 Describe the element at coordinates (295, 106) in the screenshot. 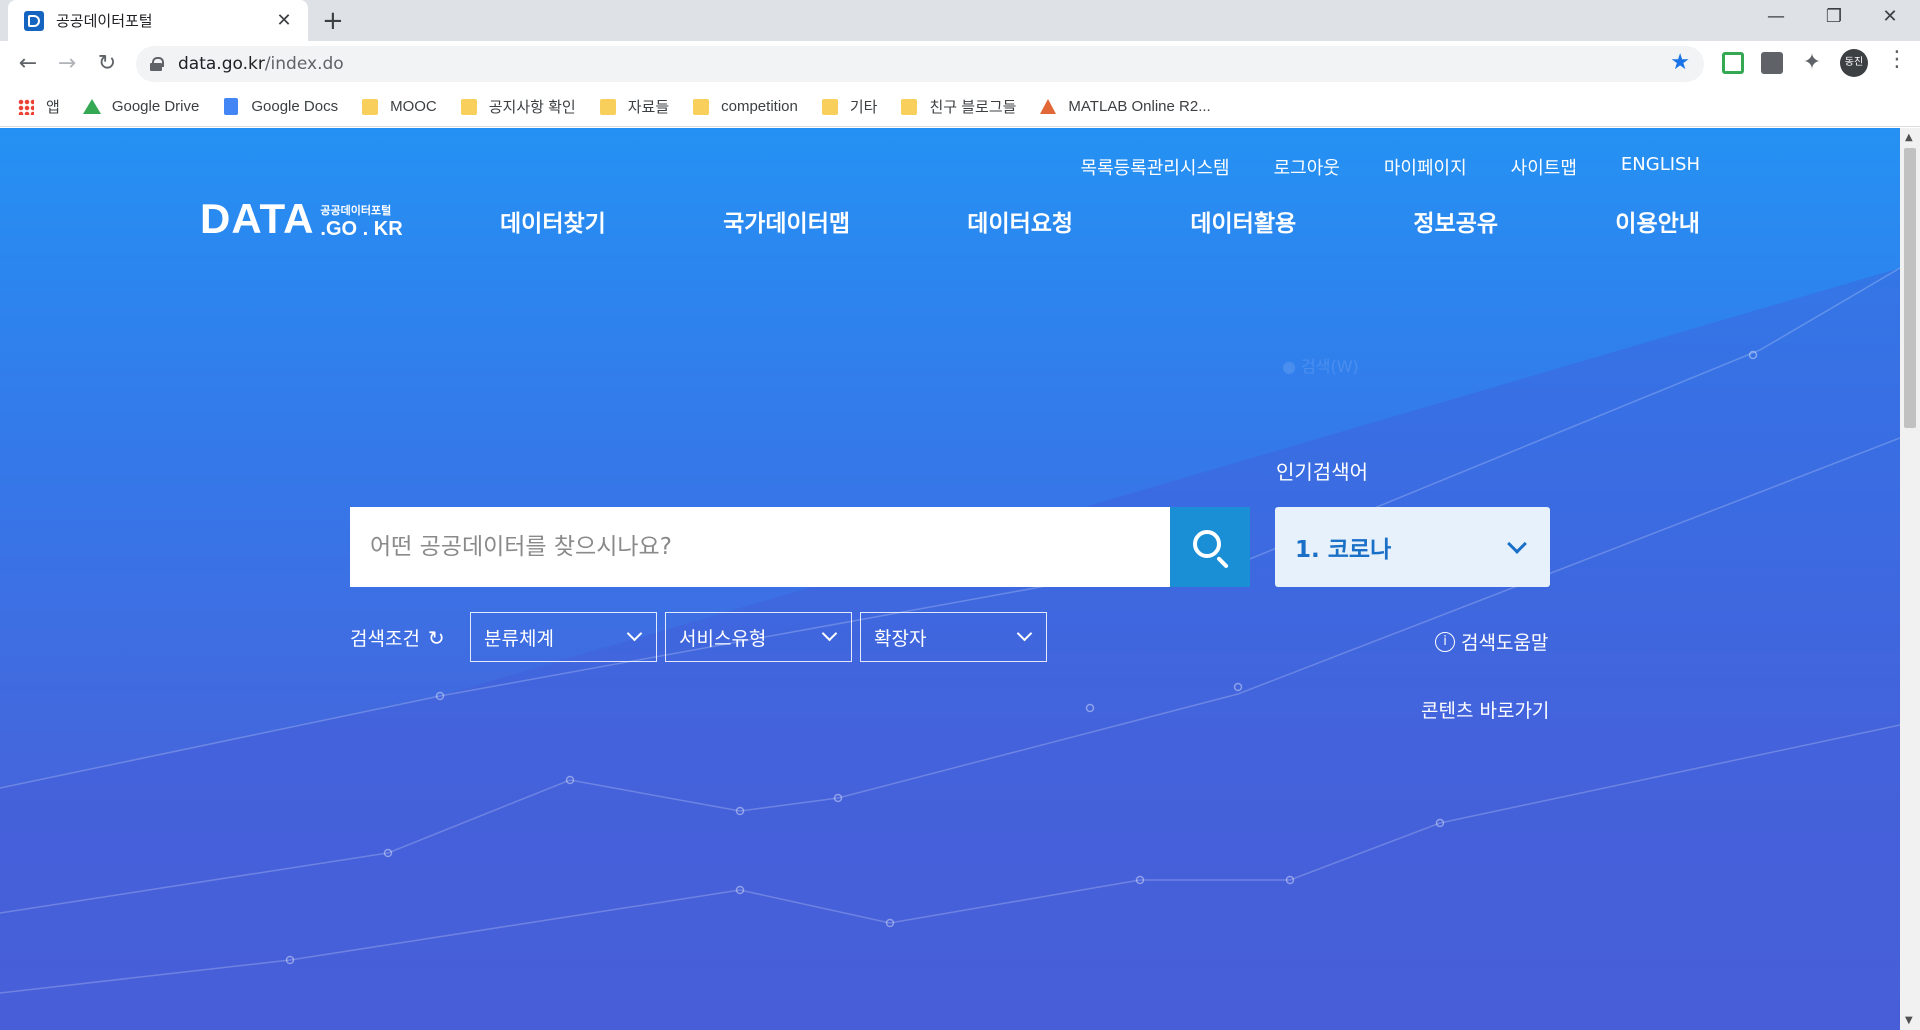

I see `bookmark-label: Google Docs` at that location.